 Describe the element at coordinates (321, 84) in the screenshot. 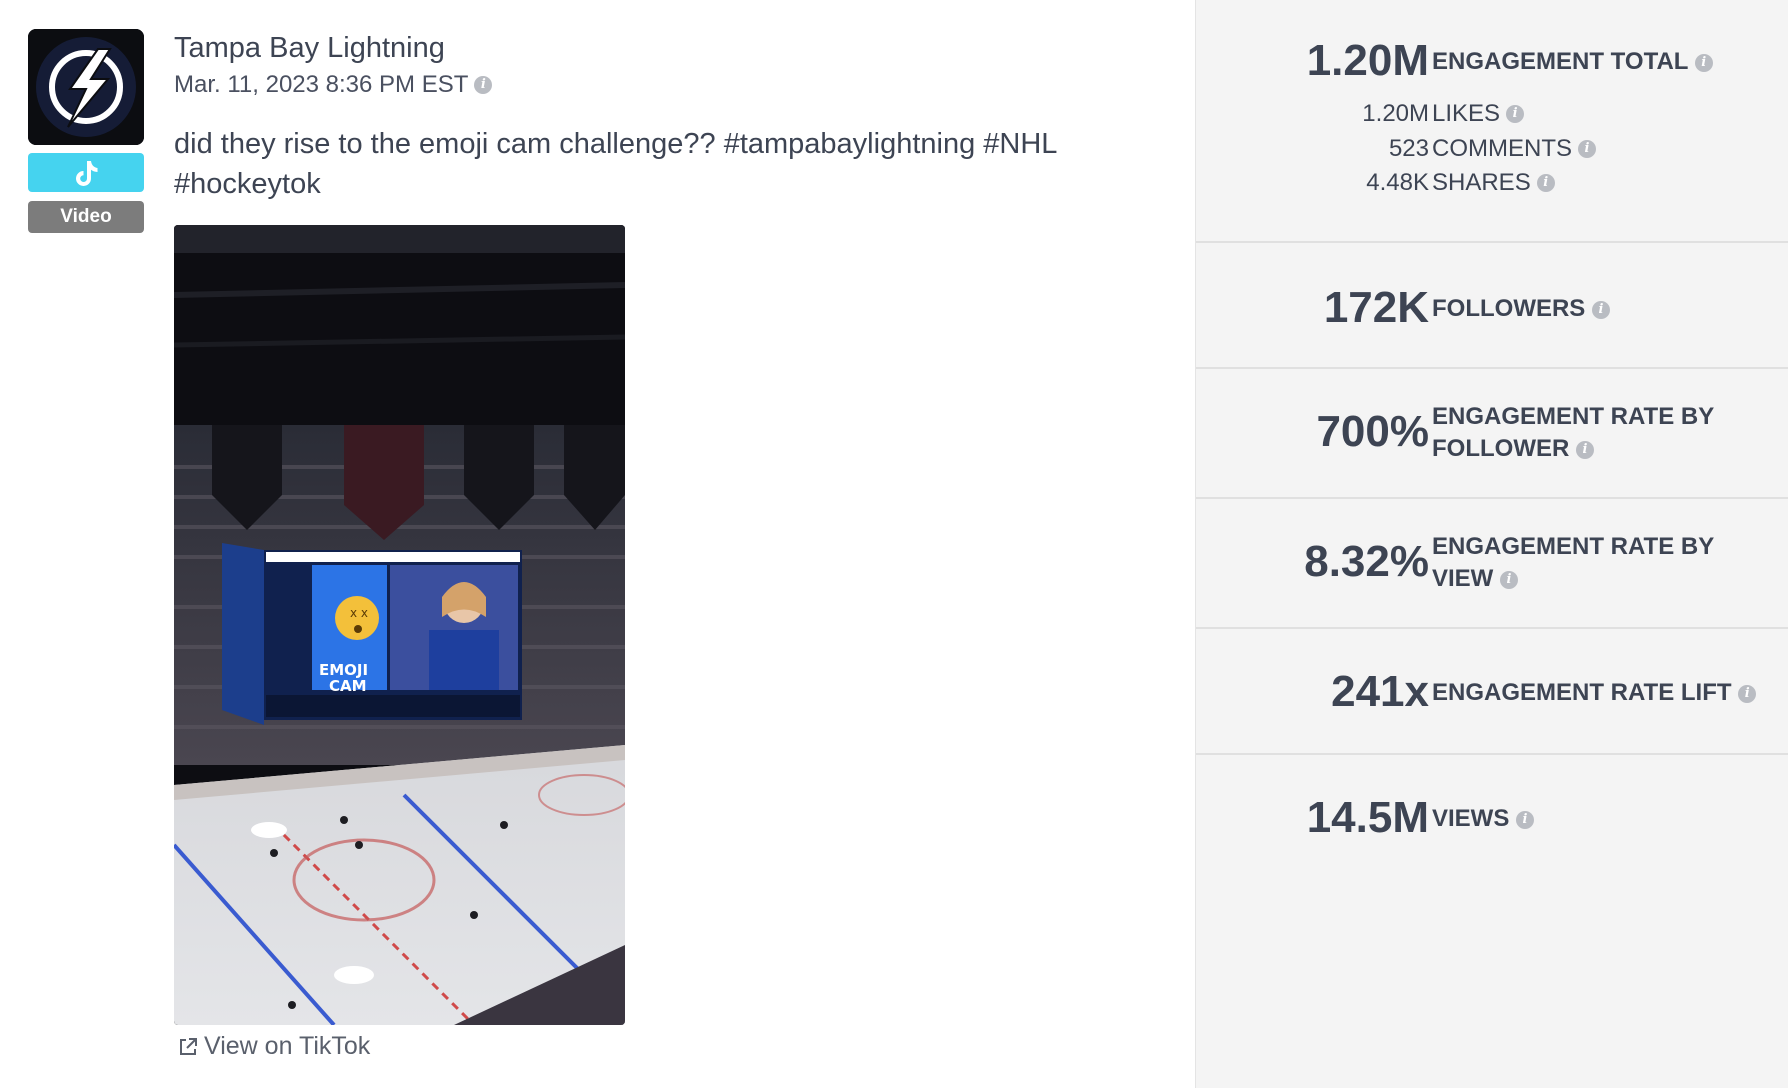

I see `post-date: Mar. 11, 2023 8:36 PM EST` at that location.